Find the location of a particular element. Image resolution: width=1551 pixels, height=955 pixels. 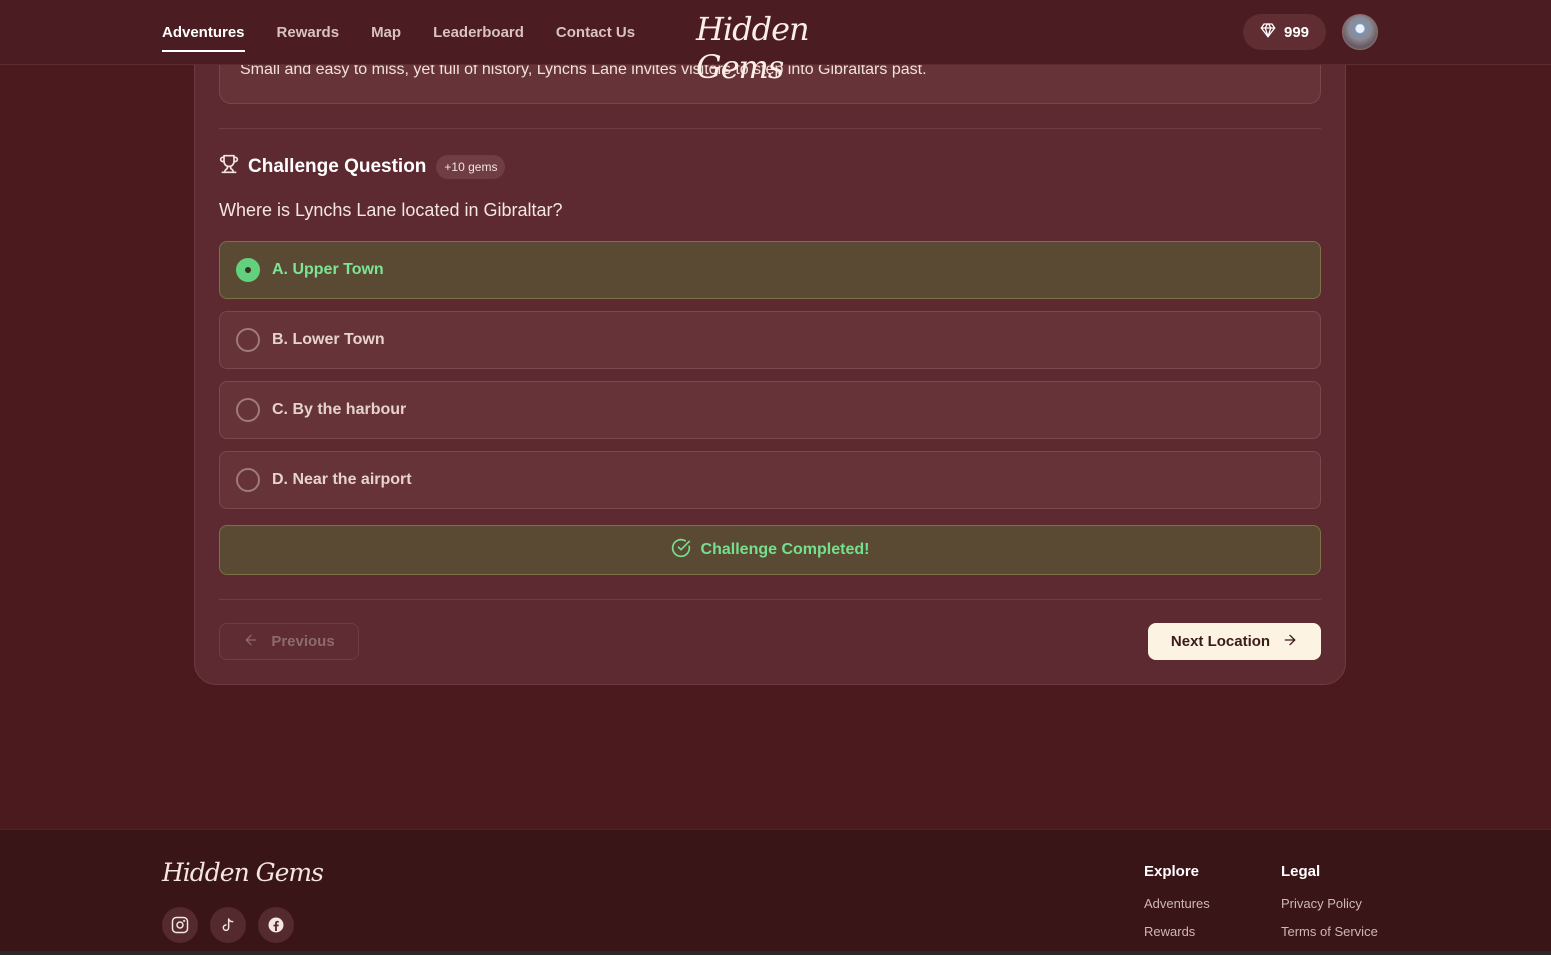

previous-button: Previous is located at coordinates (289, 641).